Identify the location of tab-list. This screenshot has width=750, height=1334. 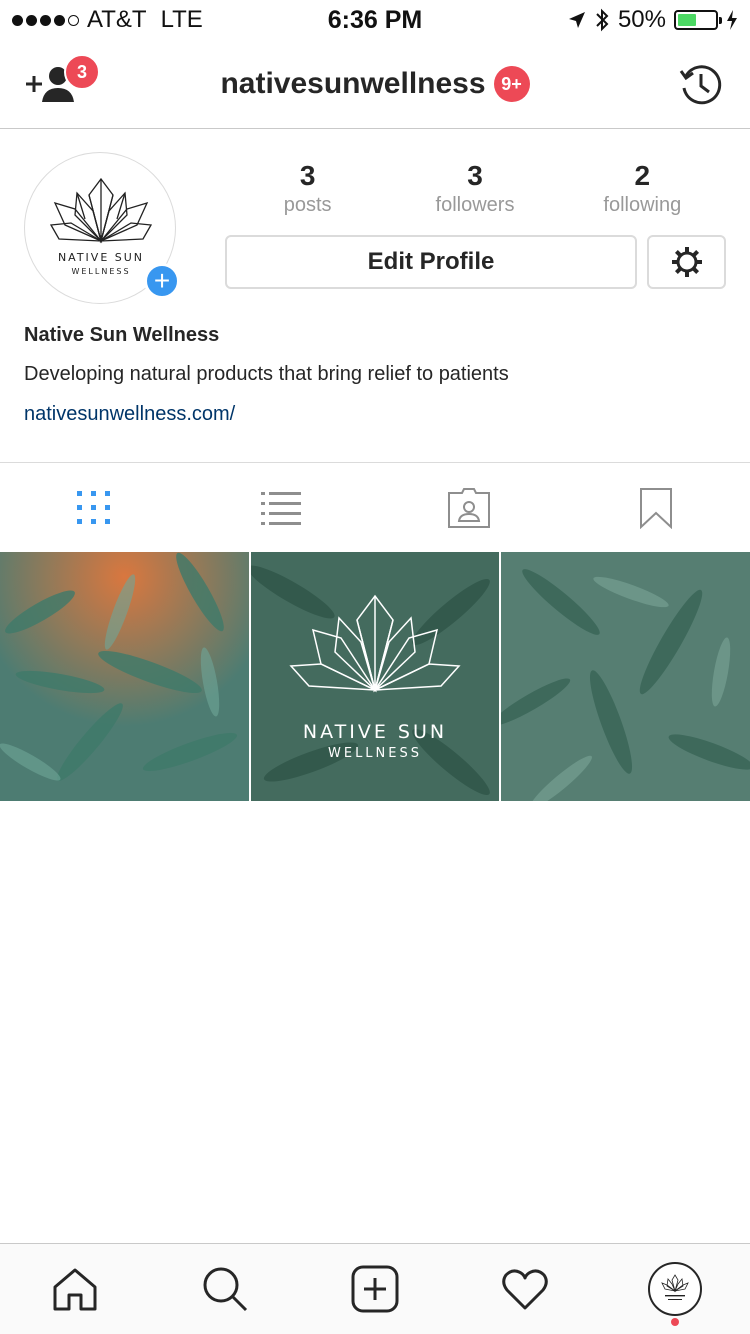
(282, 507).